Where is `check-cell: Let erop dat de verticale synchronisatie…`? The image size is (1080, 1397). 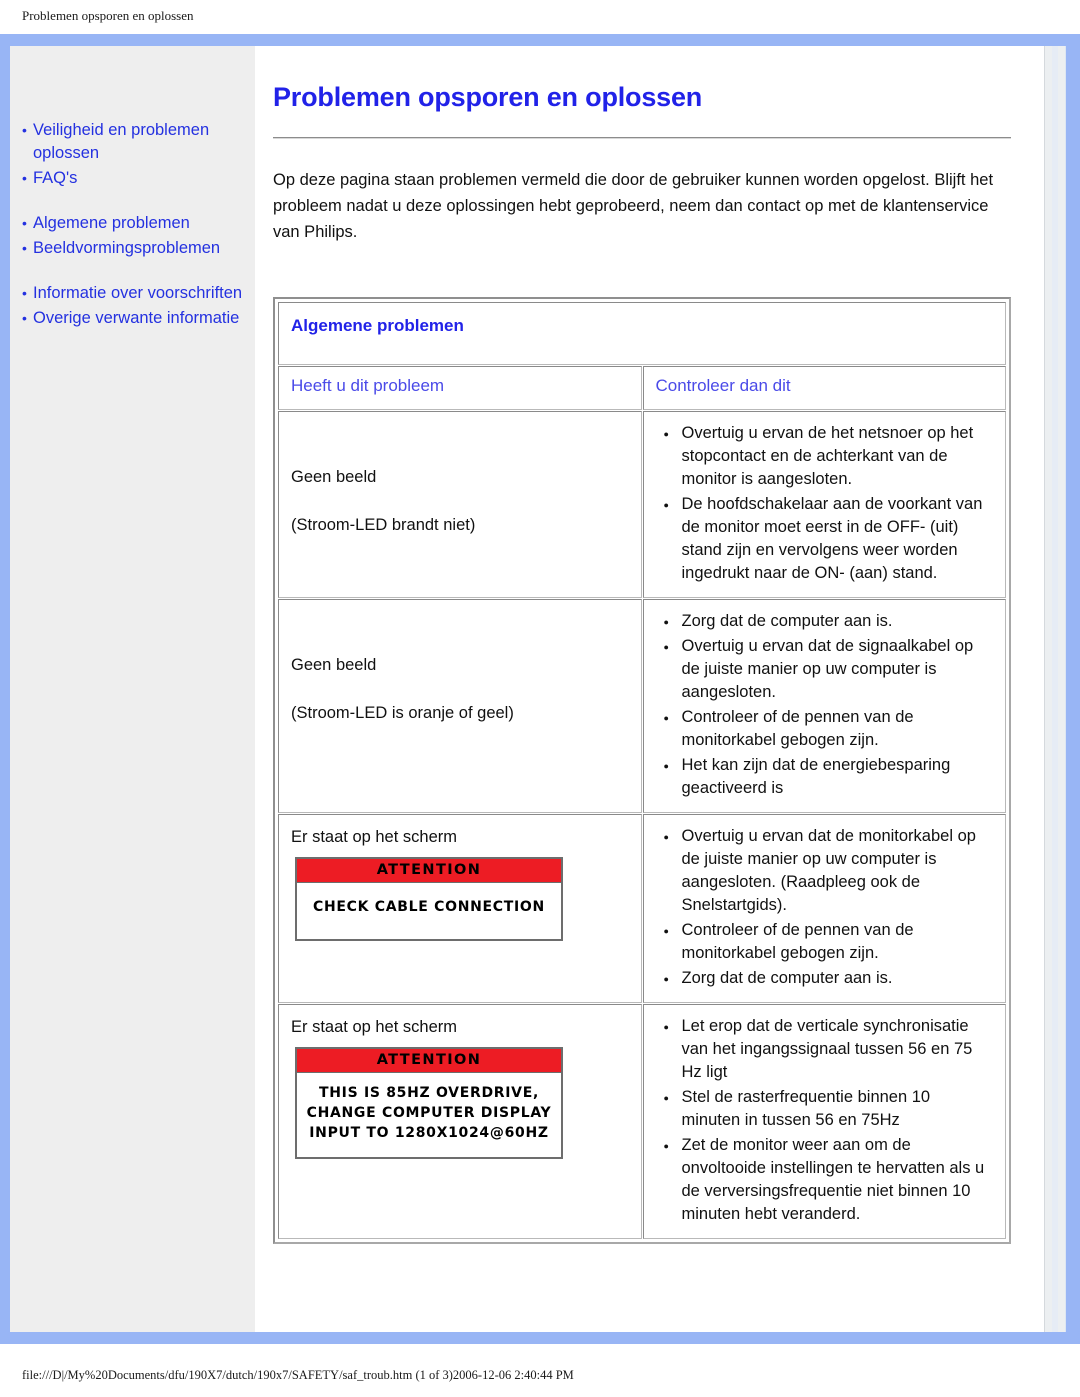 check-cell: Let erop dat de verticale synchronisatie… is located at coordinates (824, 1121).